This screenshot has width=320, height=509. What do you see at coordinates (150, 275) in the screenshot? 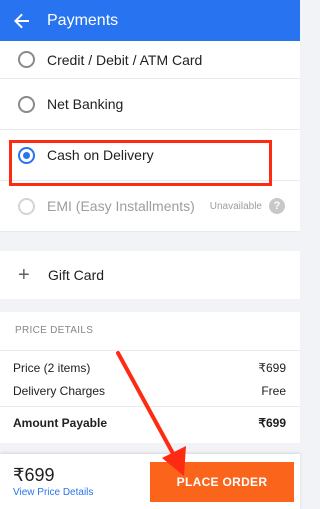
I see `gift-card-row: + Gift Card` at bounding box center [150, 275].